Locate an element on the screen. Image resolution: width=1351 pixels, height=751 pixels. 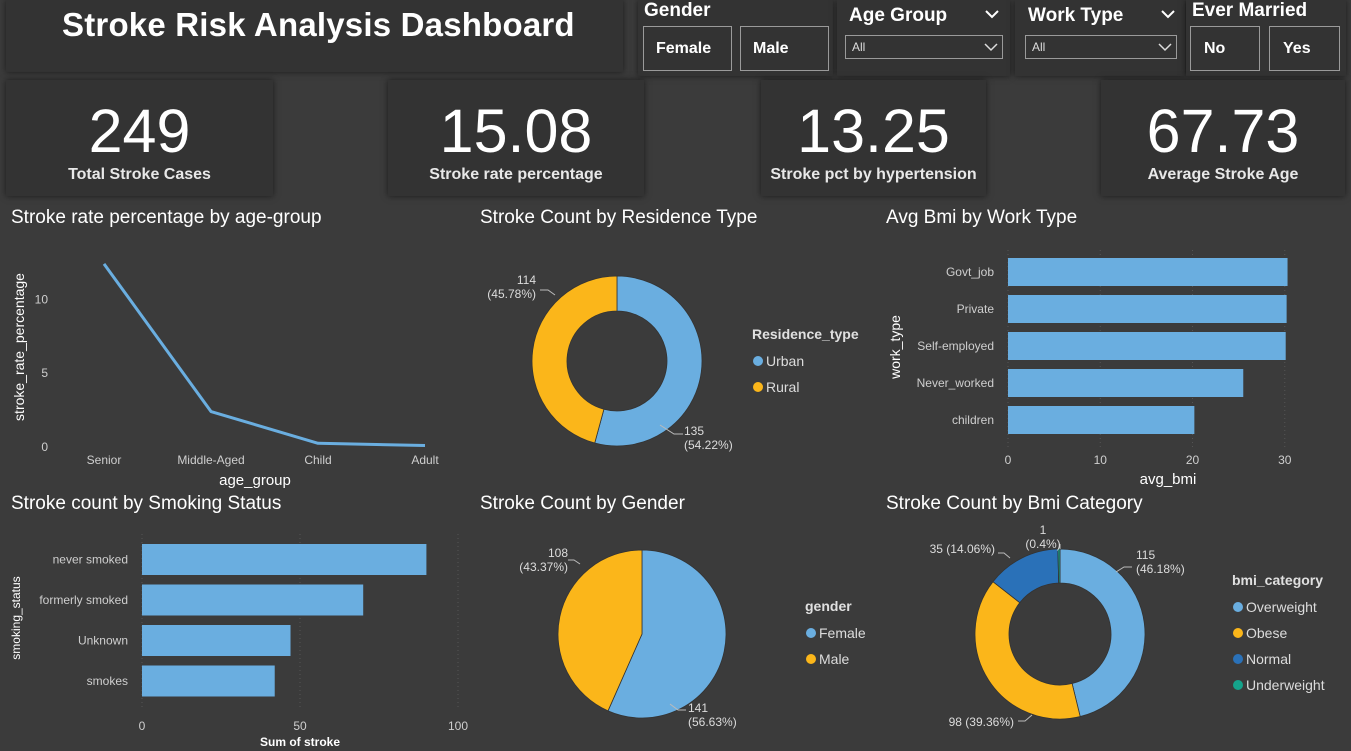
data-label: 135 is located at coordinates (694, 431).